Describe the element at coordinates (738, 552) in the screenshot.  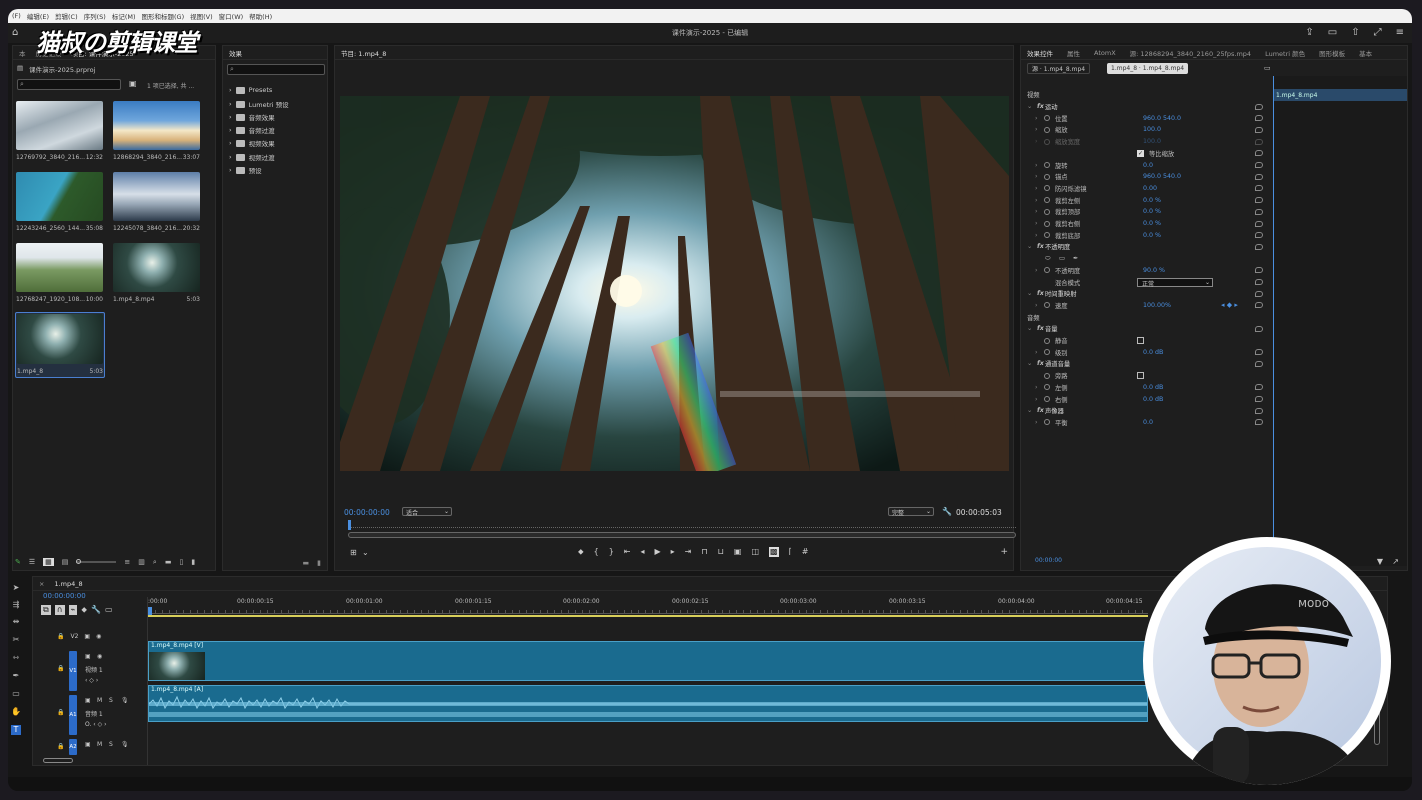
I see `camera-icon: ▣` at that location.